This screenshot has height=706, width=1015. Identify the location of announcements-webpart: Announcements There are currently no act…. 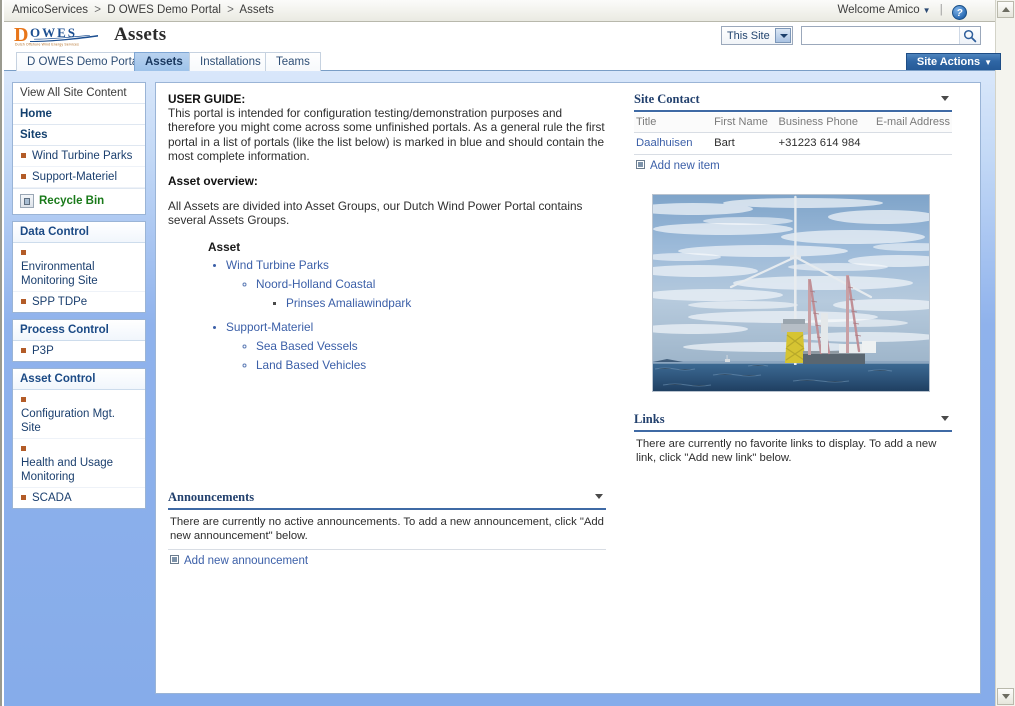
(387, 528).